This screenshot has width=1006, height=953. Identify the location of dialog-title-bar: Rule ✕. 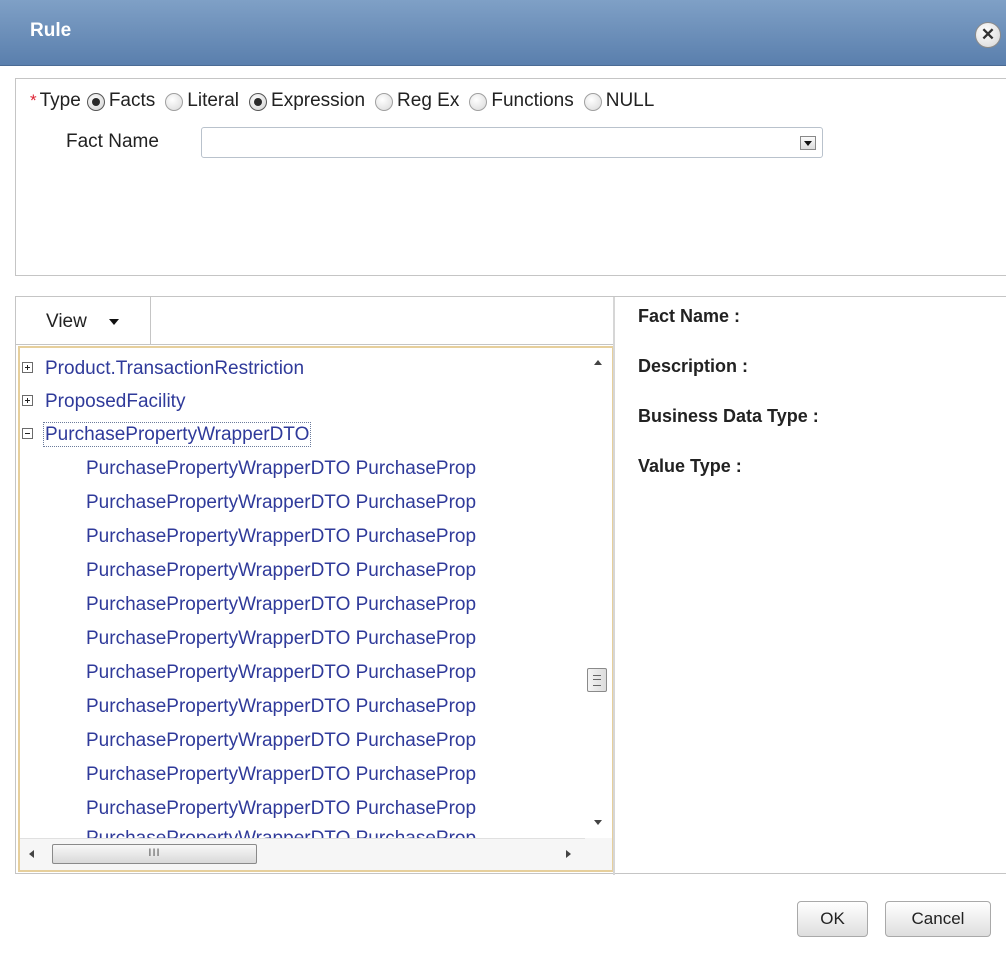
(503, 33).